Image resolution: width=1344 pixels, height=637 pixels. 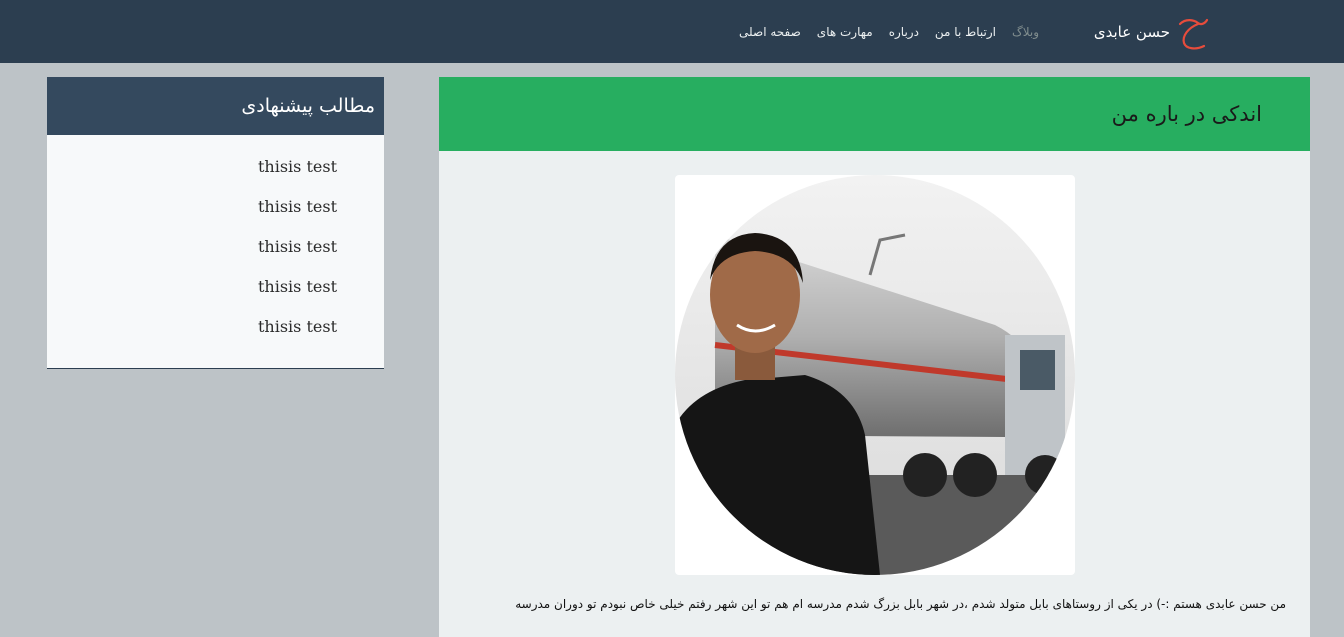 What do you see at coordinates (215, 106) in the screenshot?
I see `suggested-posts-header: مطالب پیشنهادی` at bounding box center [215, 106].